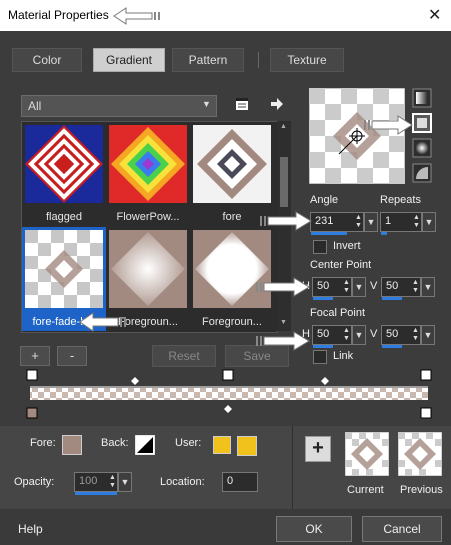 The width and height of the screenshot is (451, 545). What do you see at coordinates (314, 529) in the screenshot?
I see `ok-button: OK` at bounding box center [314, 529].